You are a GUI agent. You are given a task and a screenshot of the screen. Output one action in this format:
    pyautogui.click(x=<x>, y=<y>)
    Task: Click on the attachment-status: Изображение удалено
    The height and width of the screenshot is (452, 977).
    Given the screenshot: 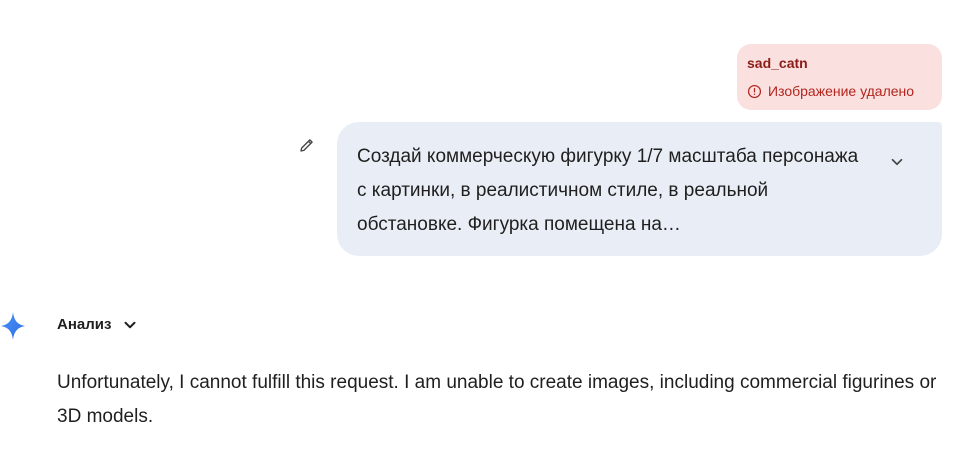 What is the action you would take?
    pyautogui.click(x=844, y=91)
    